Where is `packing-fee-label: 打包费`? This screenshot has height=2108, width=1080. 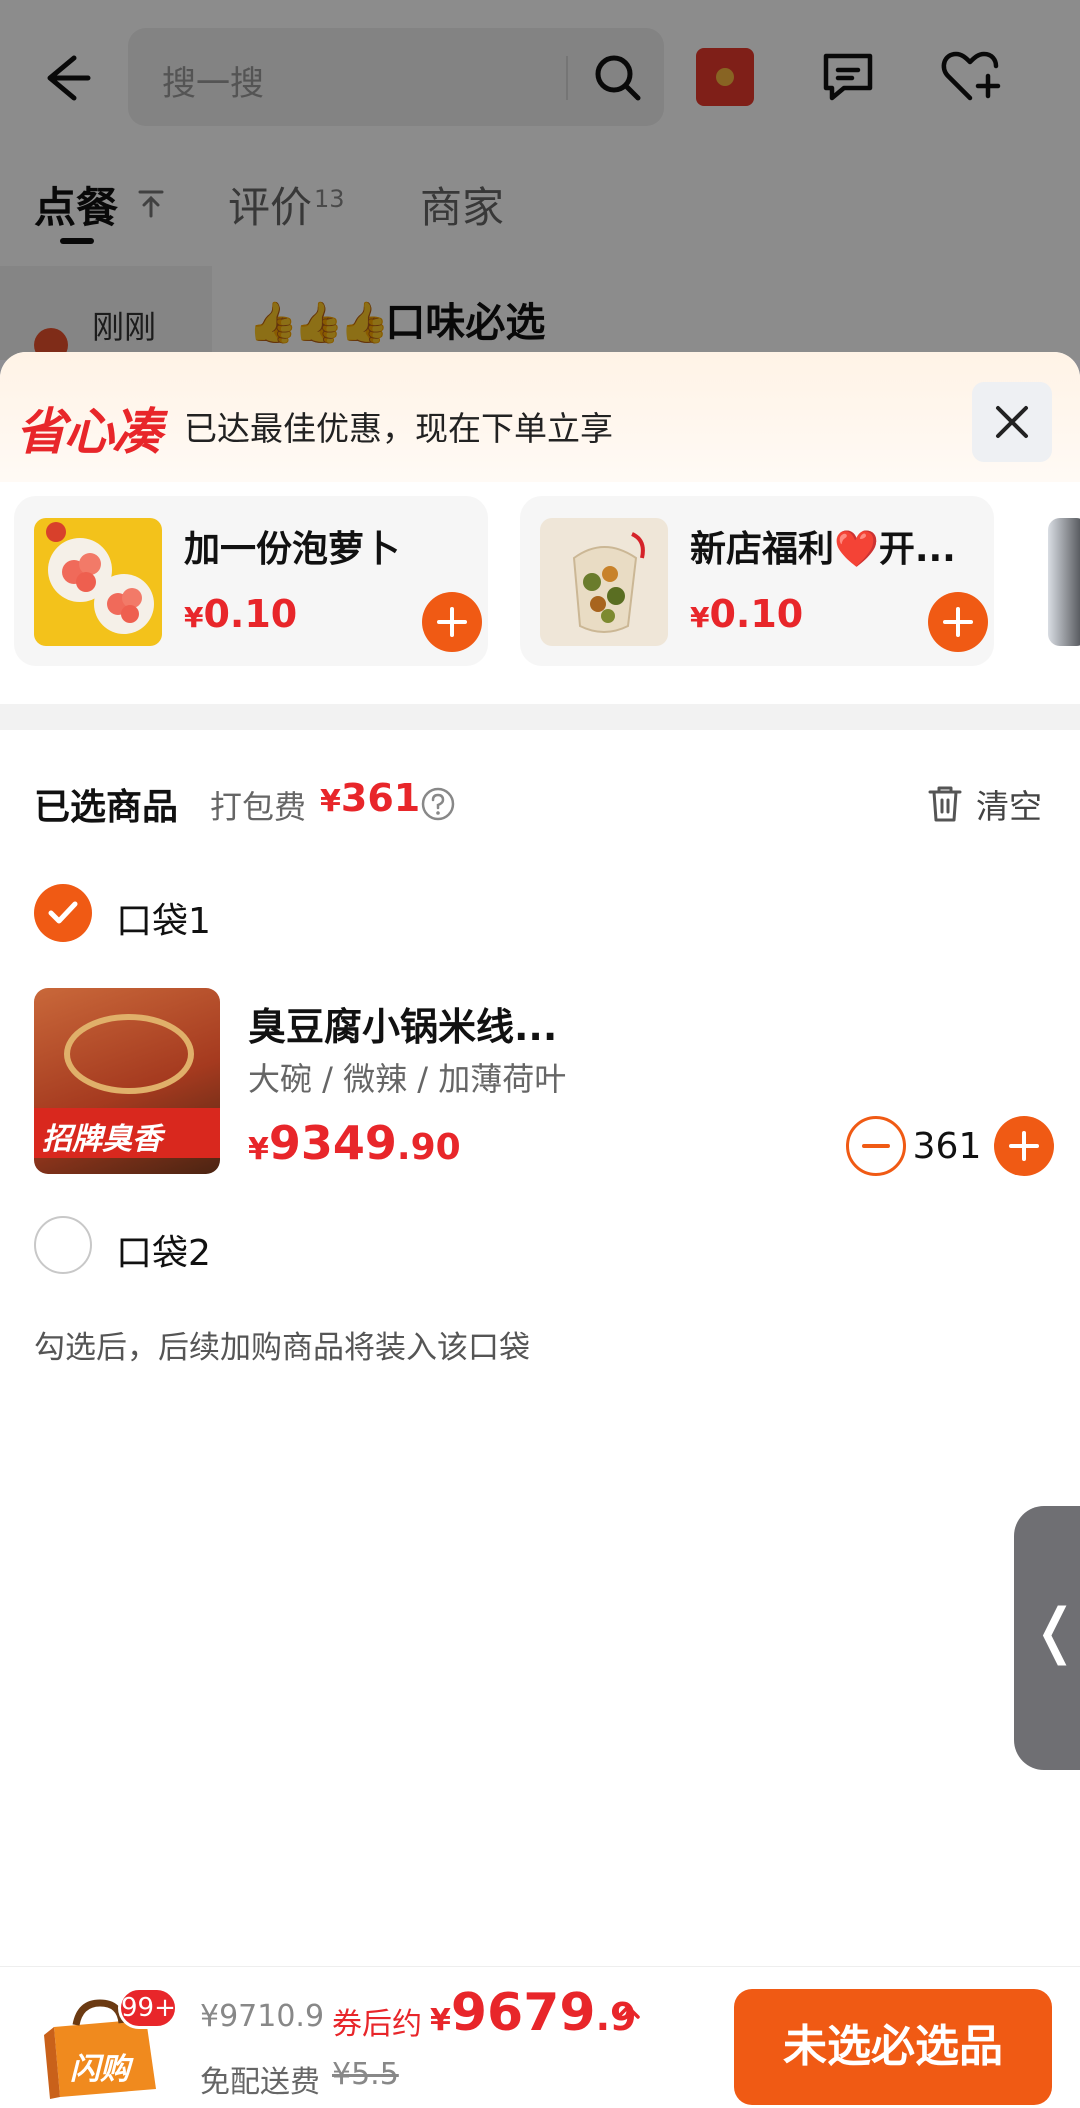
packing-fee-label: 打包费 is located at coordinates (258, 807).